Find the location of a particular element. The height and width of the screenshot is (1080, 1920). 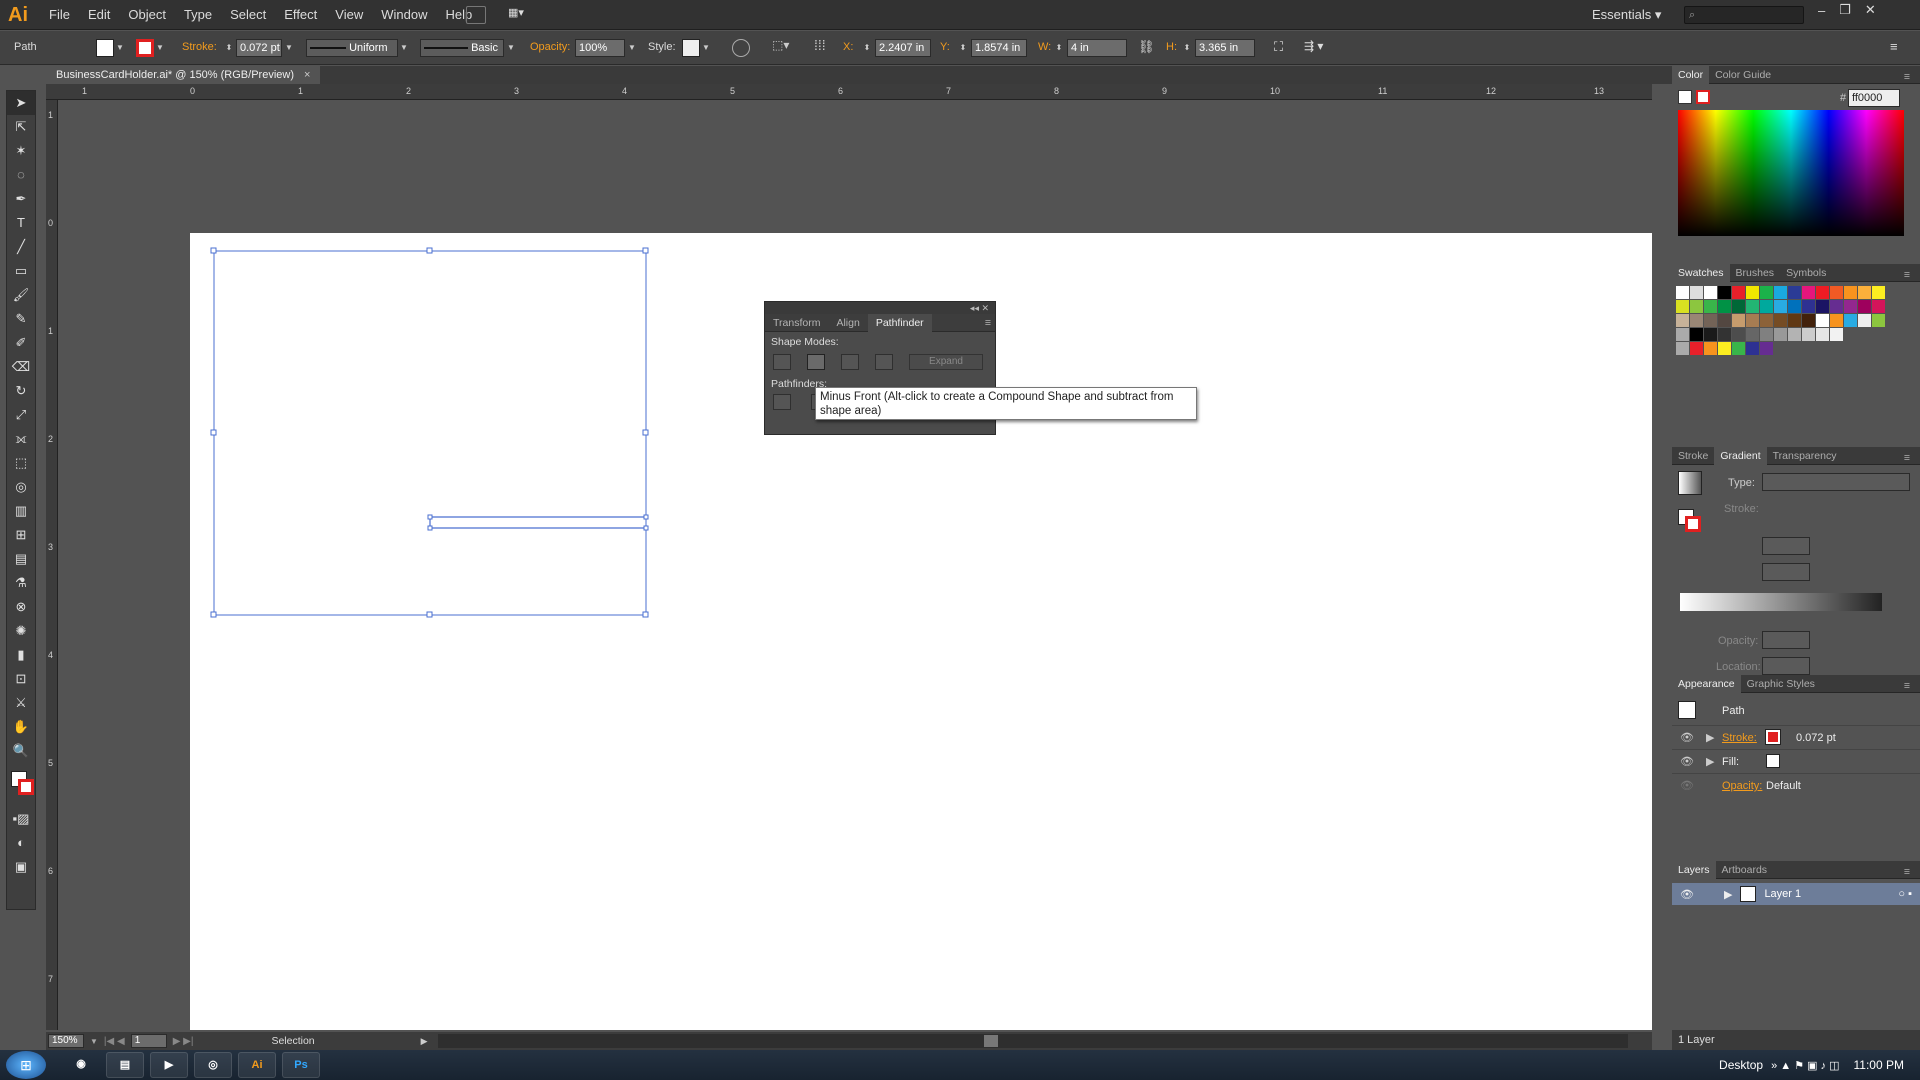

menu-view: View is located at coordinates (349, 15).